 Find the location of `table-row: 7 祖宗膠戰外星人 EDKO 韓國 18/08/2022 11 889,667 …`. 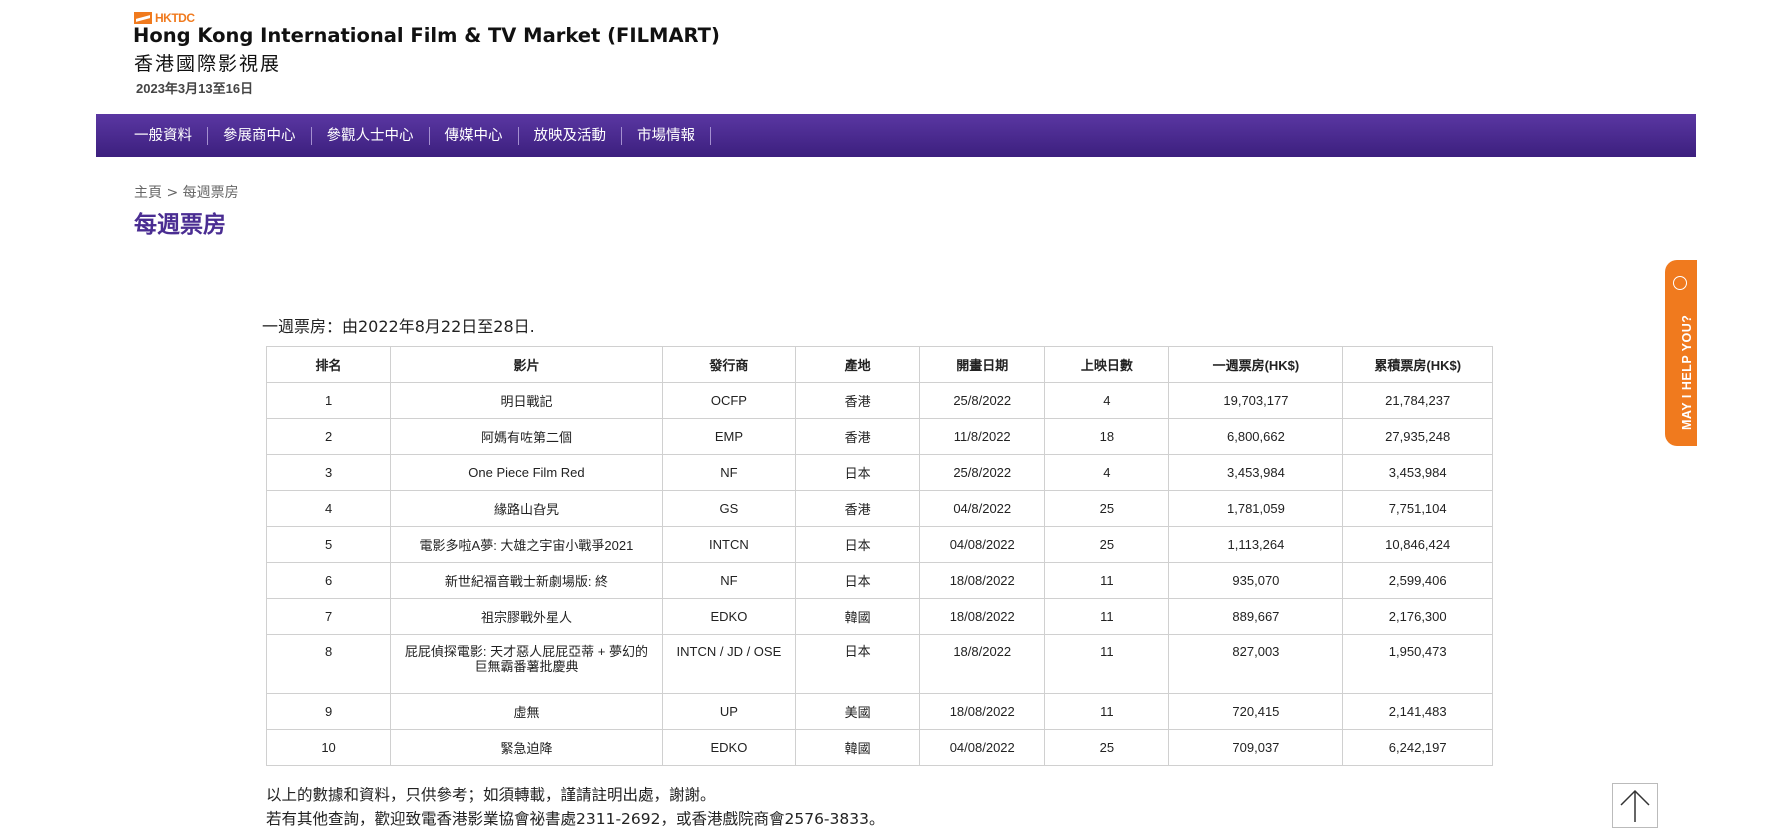

table-row: 7 祖宗膠戰外星人 EDKO 韓國 18/08/2022 11 889,667 … is located at coordinates (879, 616).